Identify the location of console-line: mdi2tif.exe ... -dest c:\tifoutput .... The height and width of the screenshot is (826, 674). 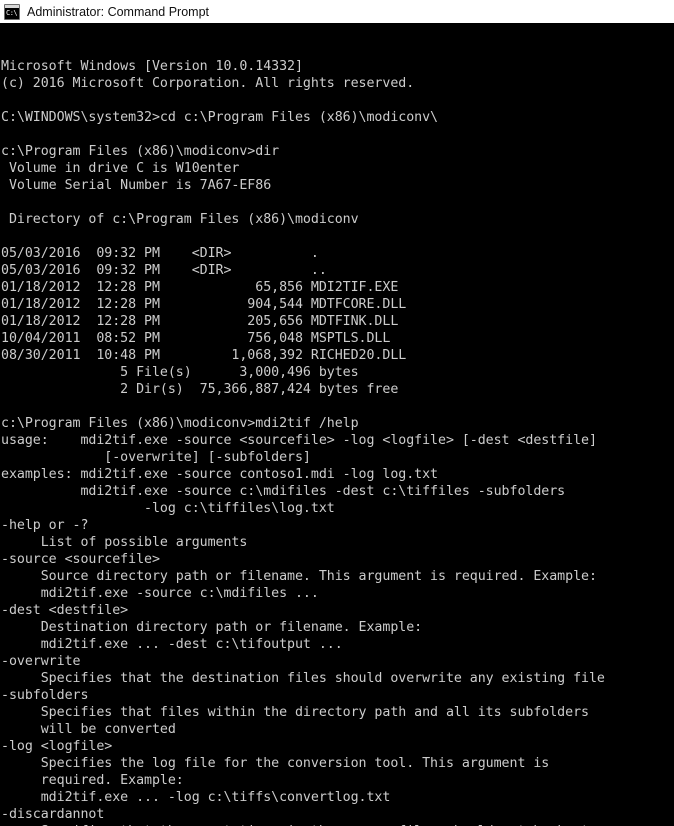
(172, 644).